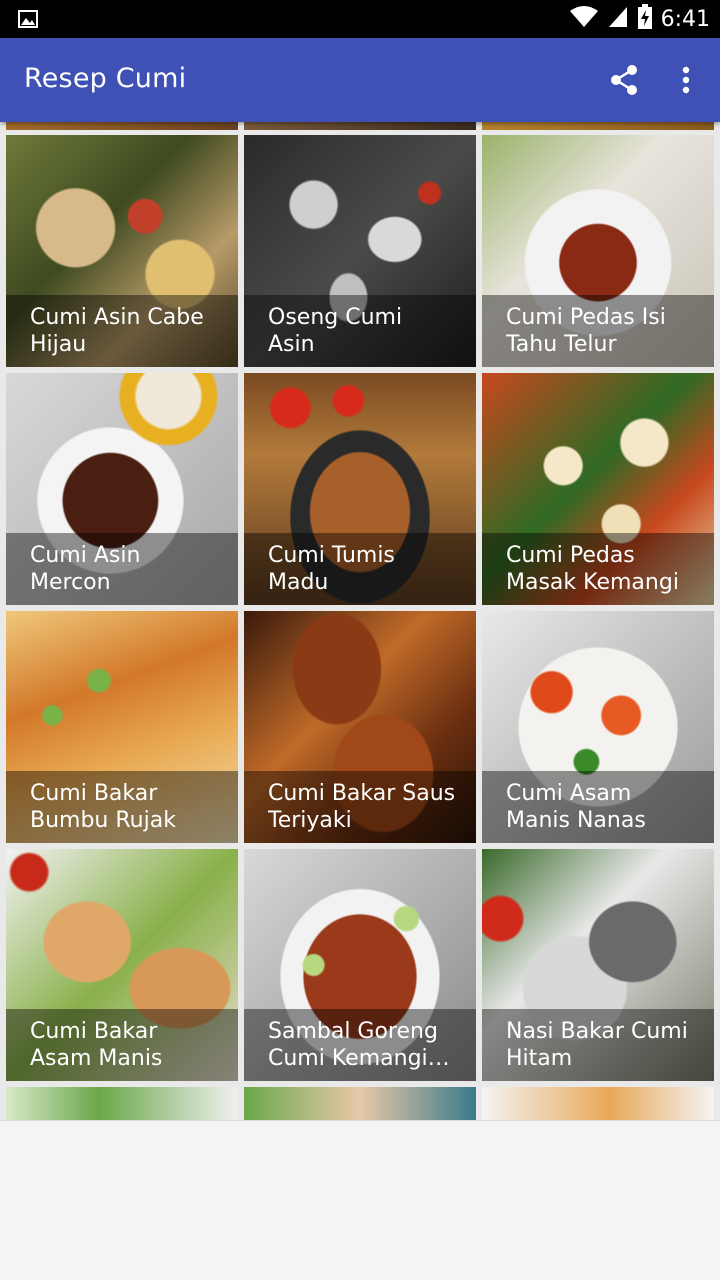 Image resolution: width=720 pixels, height=1280 pixels. I want to click on recipe-card: Cumi Asin Cabe Hijau, so click(122, 251).